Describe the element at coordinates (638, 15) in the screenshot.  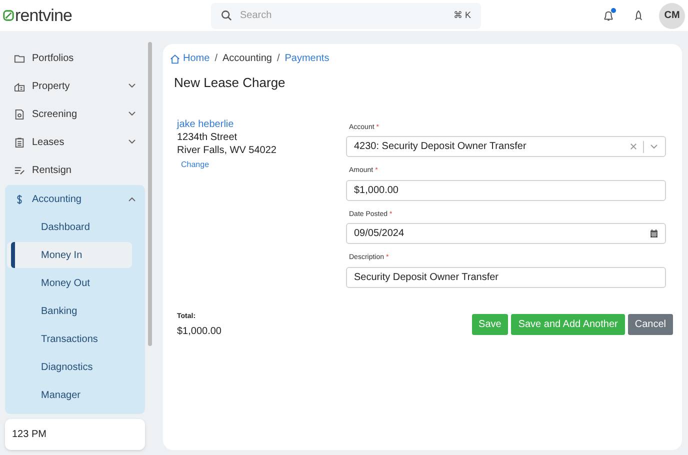
I see `rocket-icon` at that location.